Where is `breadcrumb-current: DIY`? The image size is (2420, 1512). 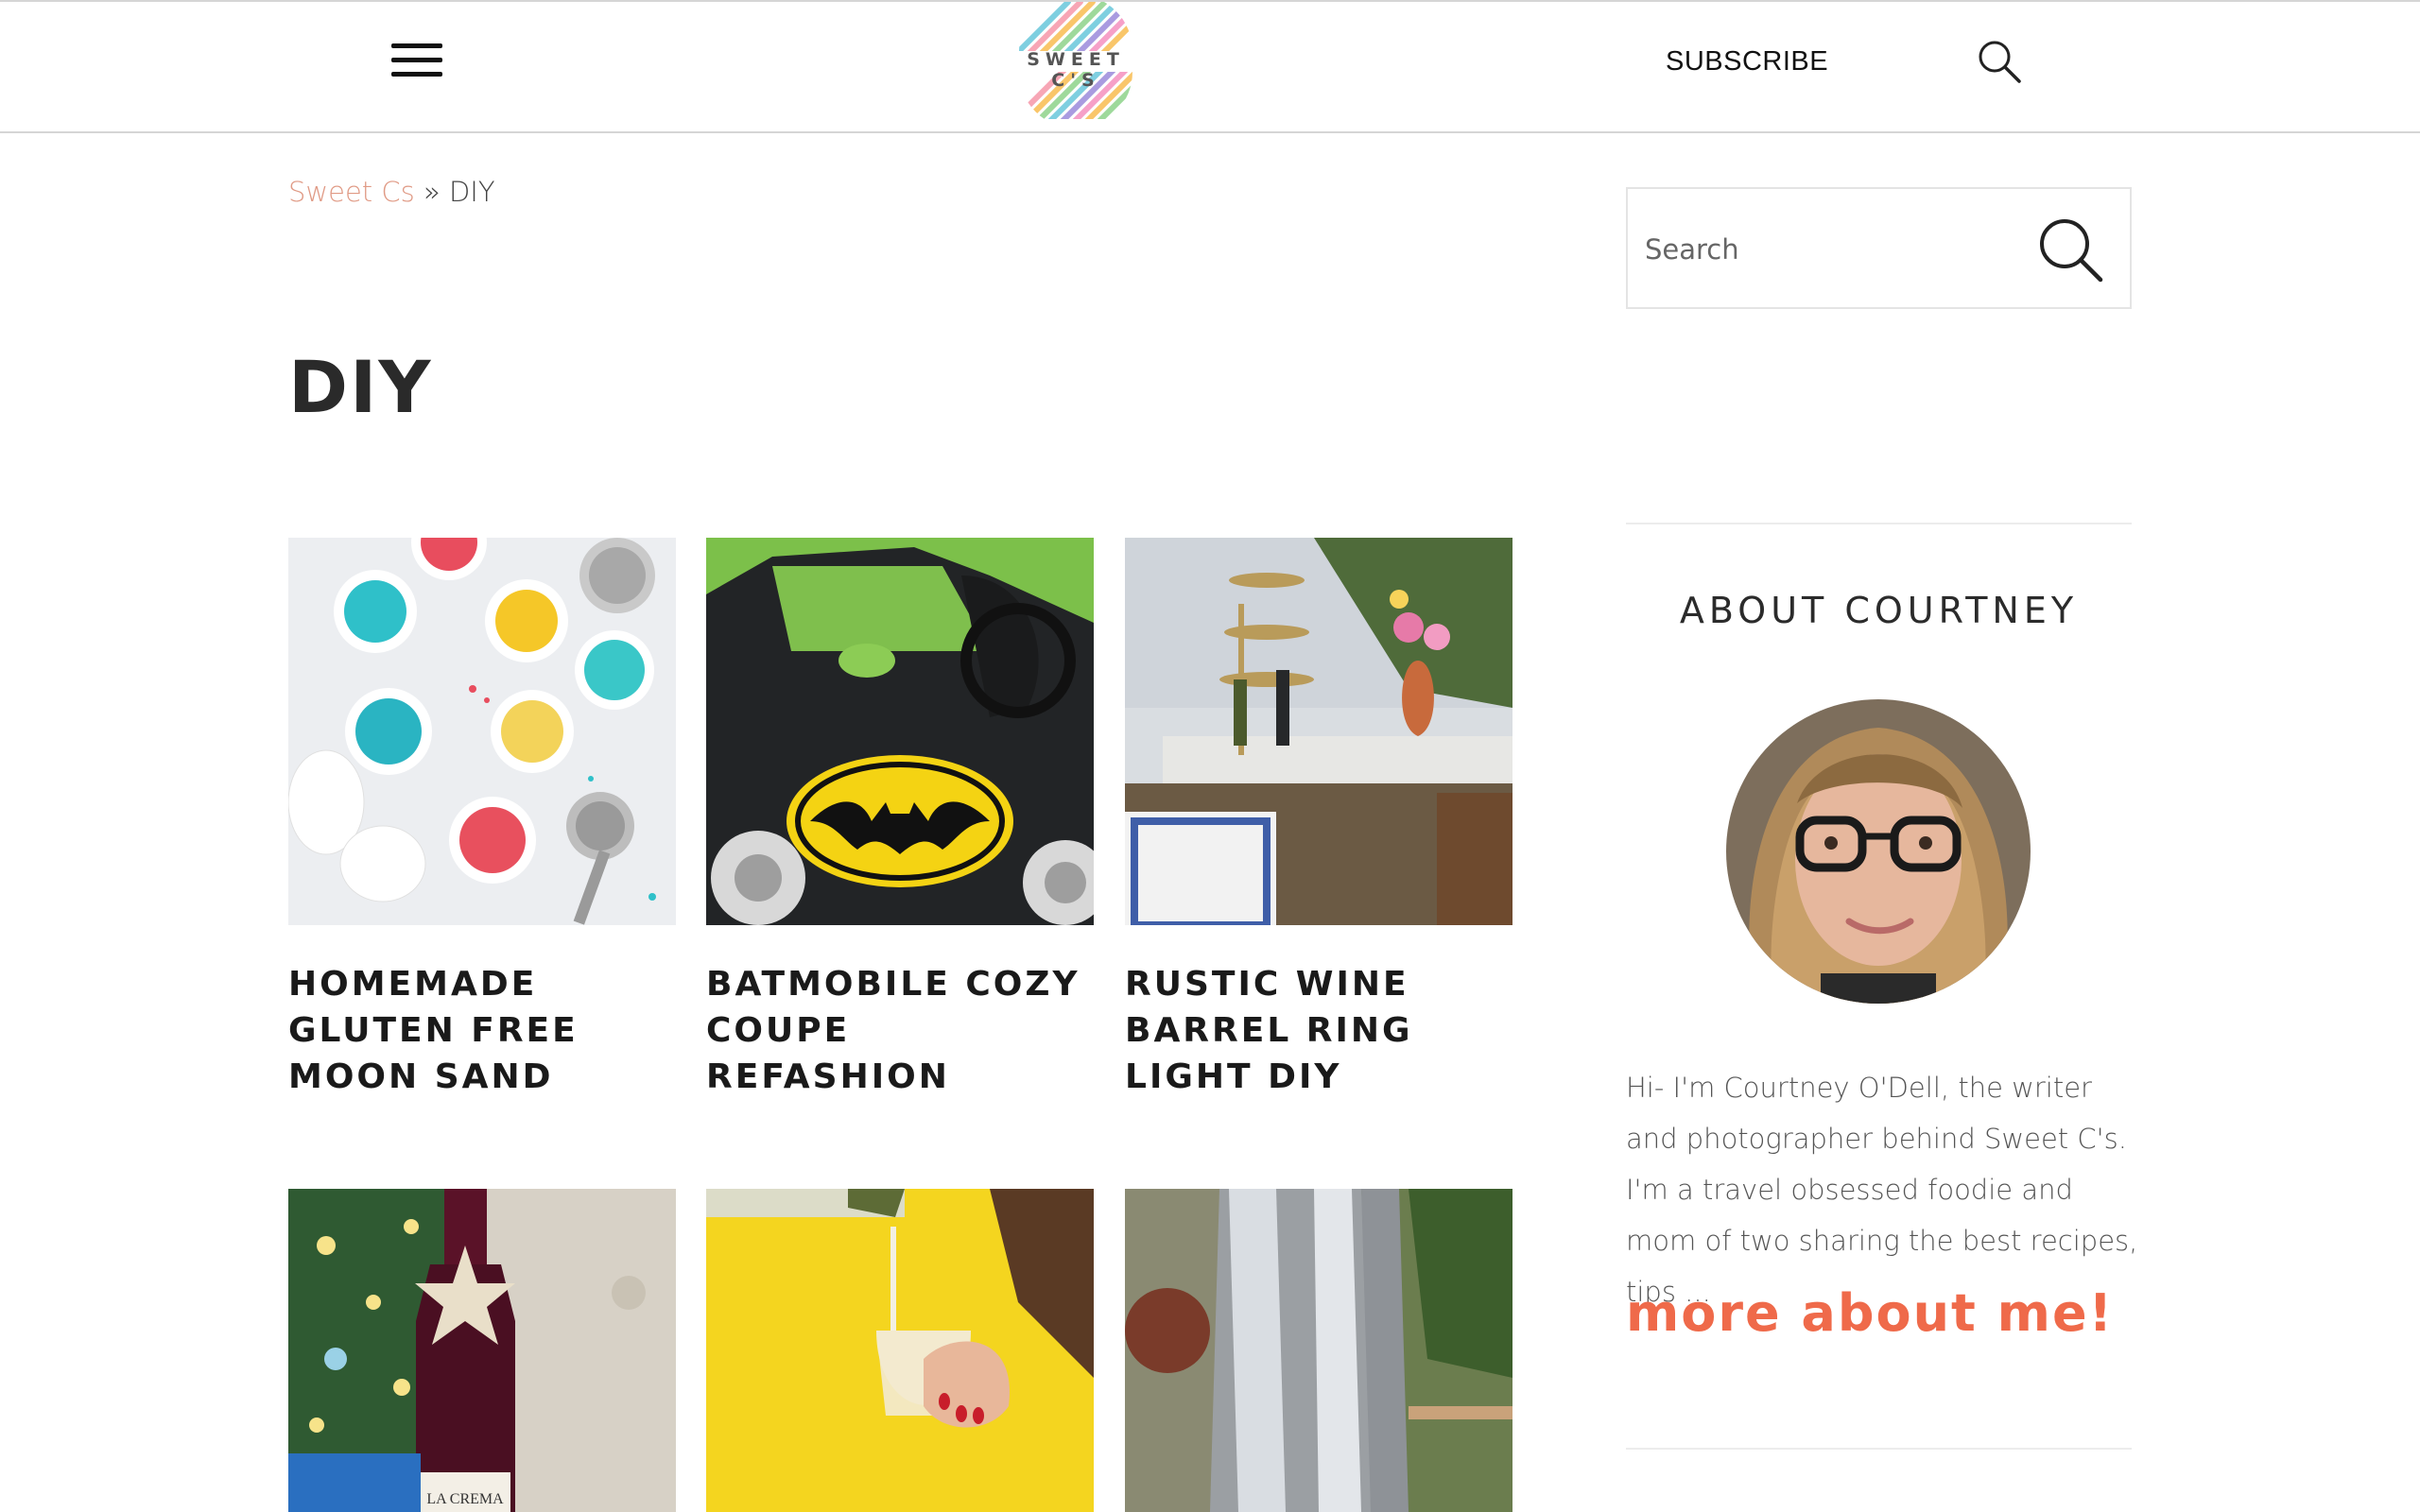 breadcrumb-current: DIY is located at coordinates (471, 192).